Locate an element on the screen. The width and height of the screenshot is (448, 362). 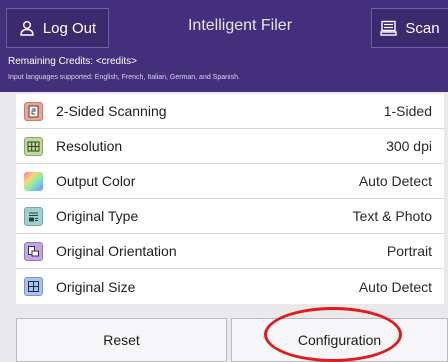
scanner-icon is located at coordinates (389, 28).